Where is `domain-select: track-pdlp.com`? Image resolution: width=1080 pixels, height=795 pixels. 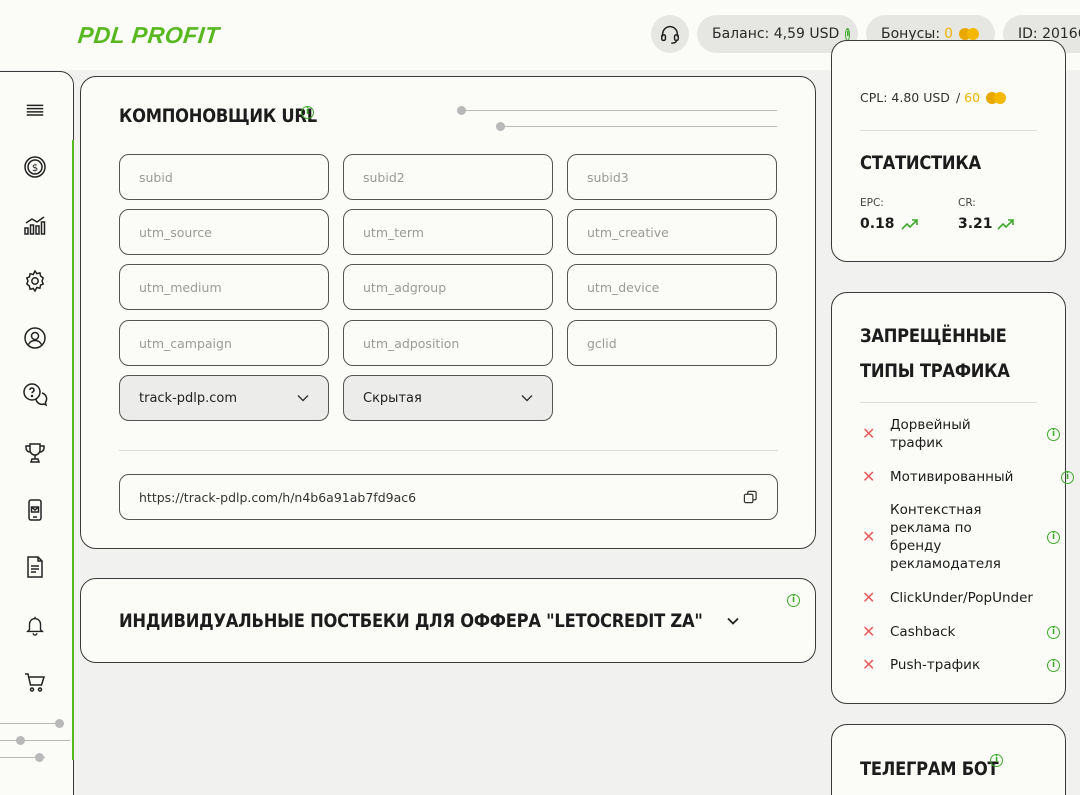
domain-select: track-pdlp.com is located at coordinates (224, 398).